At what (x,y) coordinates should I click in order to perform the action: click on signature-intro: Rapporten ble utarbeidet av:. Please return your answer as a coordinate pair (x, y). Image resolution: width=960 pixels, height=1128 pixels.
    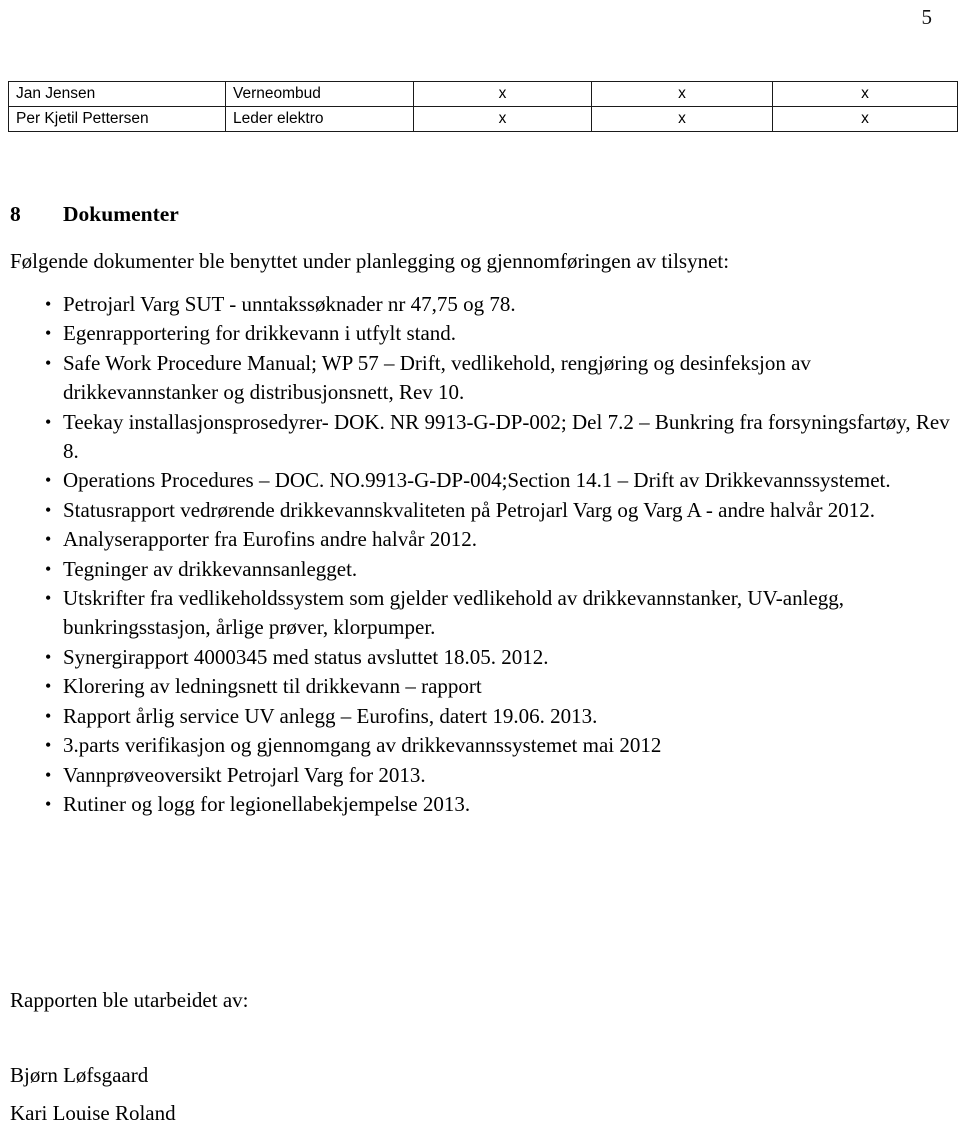
    Looking at the image, I should click on (129, 1000).